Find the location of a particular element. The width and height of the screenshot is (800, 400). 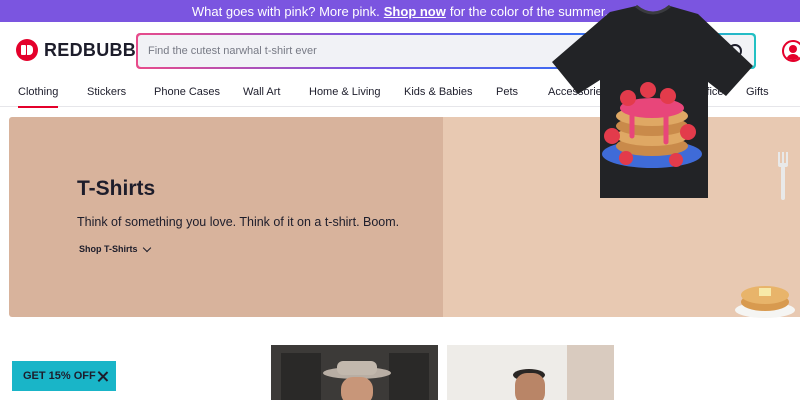

discount-tab: GET 15% OFF is located at coordinates (64, 376).